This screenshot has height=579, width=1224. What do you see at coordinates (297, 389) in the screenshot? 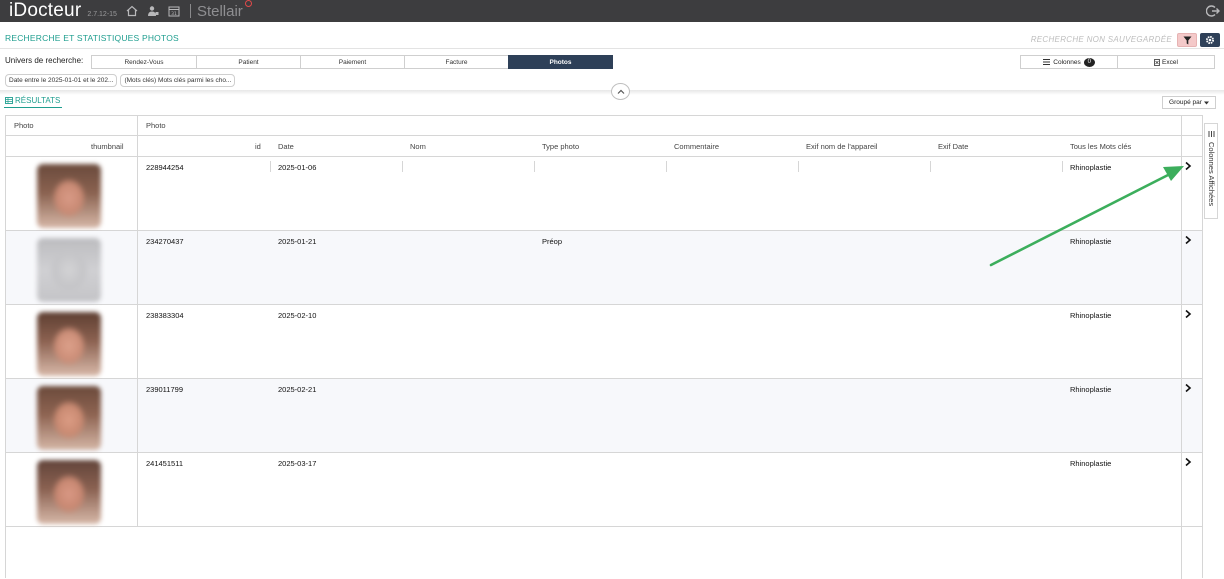
I see `cell-date: 2025-02-21` at bounding box center [297, 389].